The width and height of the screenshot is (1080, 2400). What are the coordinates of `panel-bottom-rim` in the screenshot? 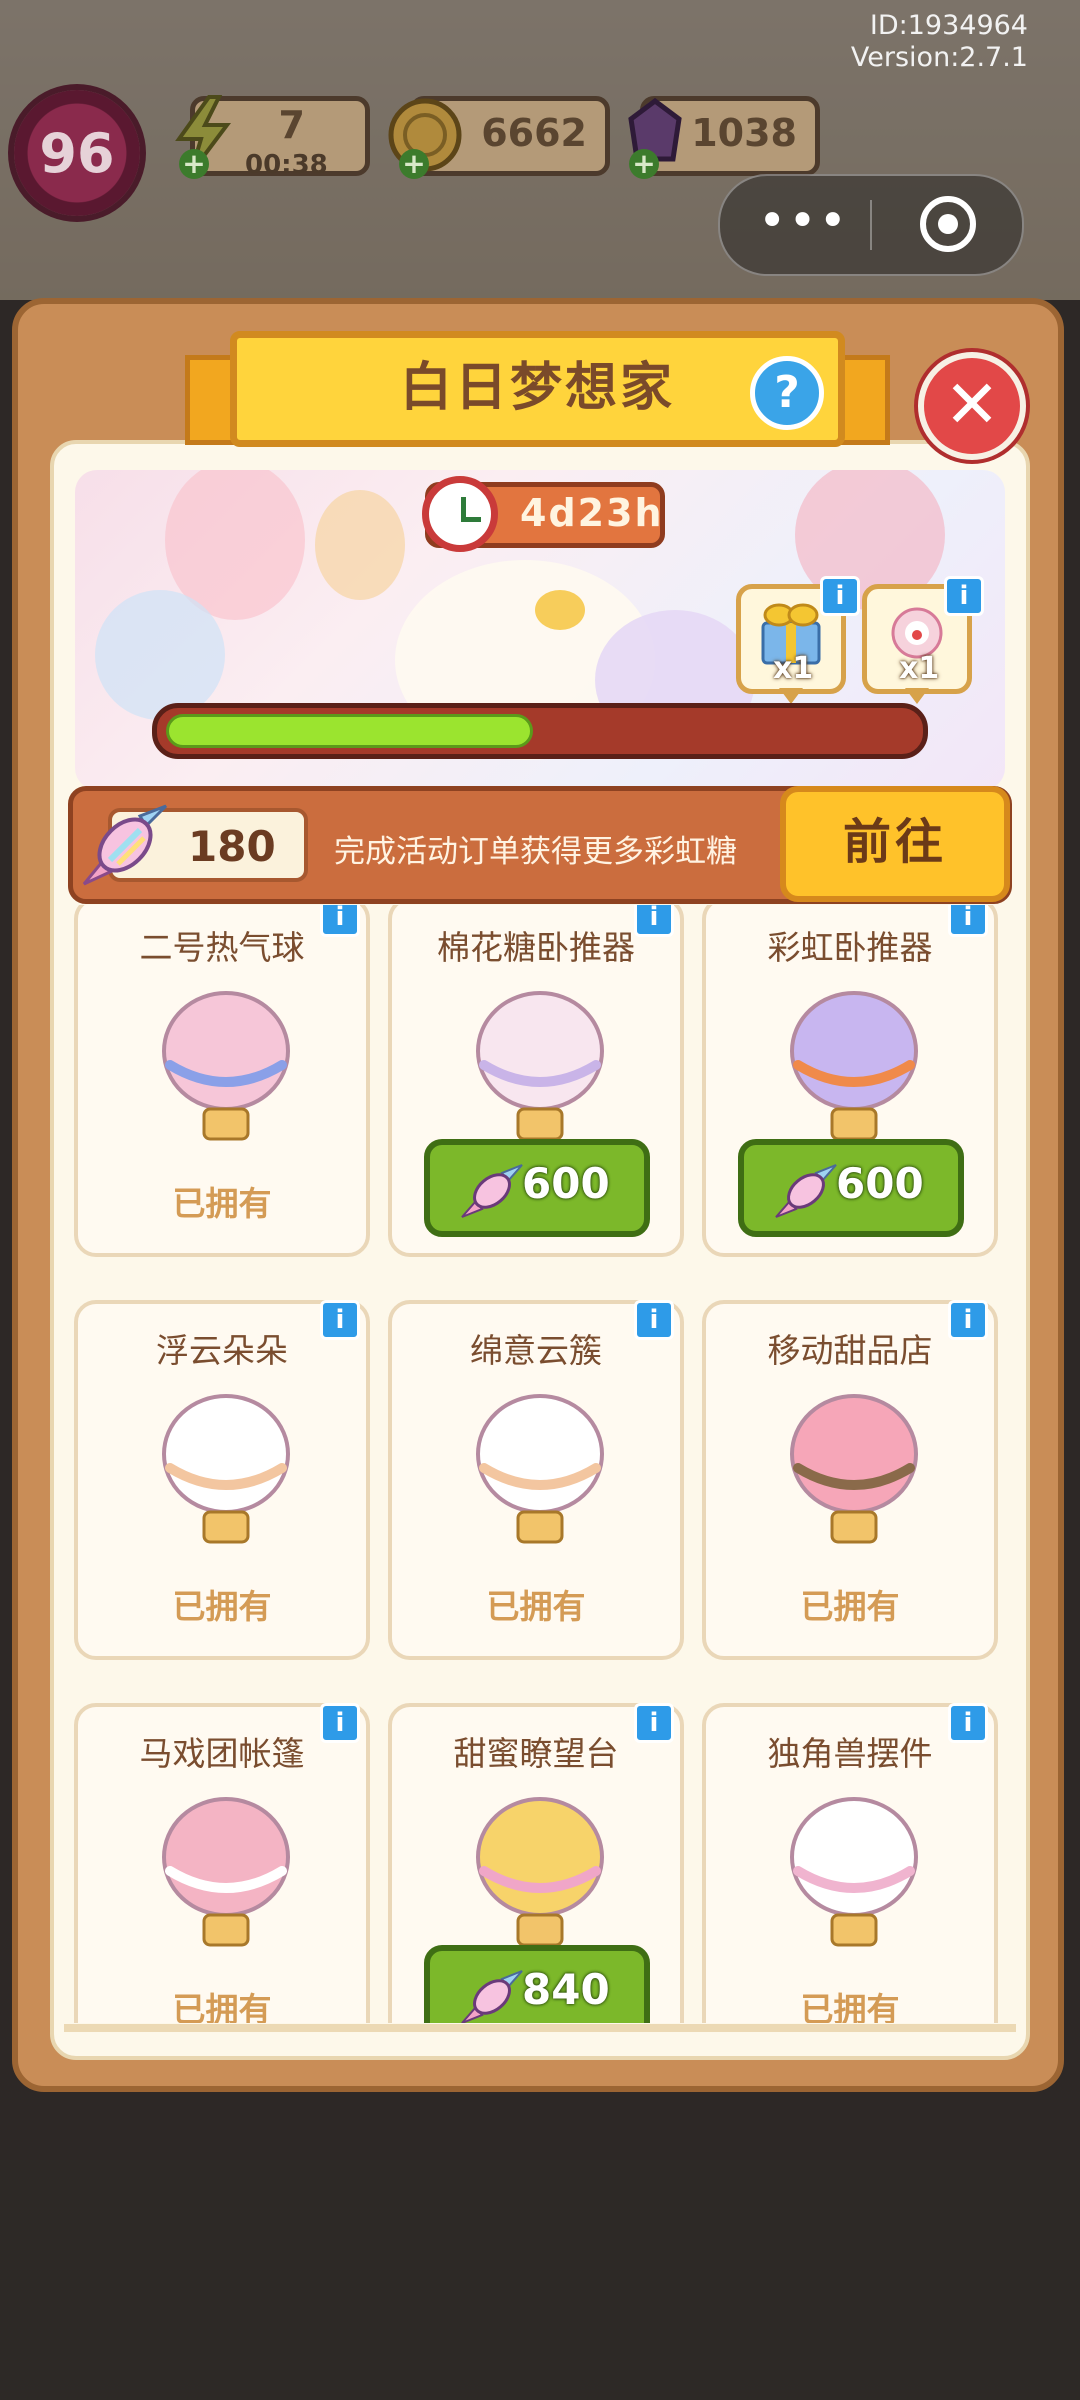 It's located at (540, 2028).